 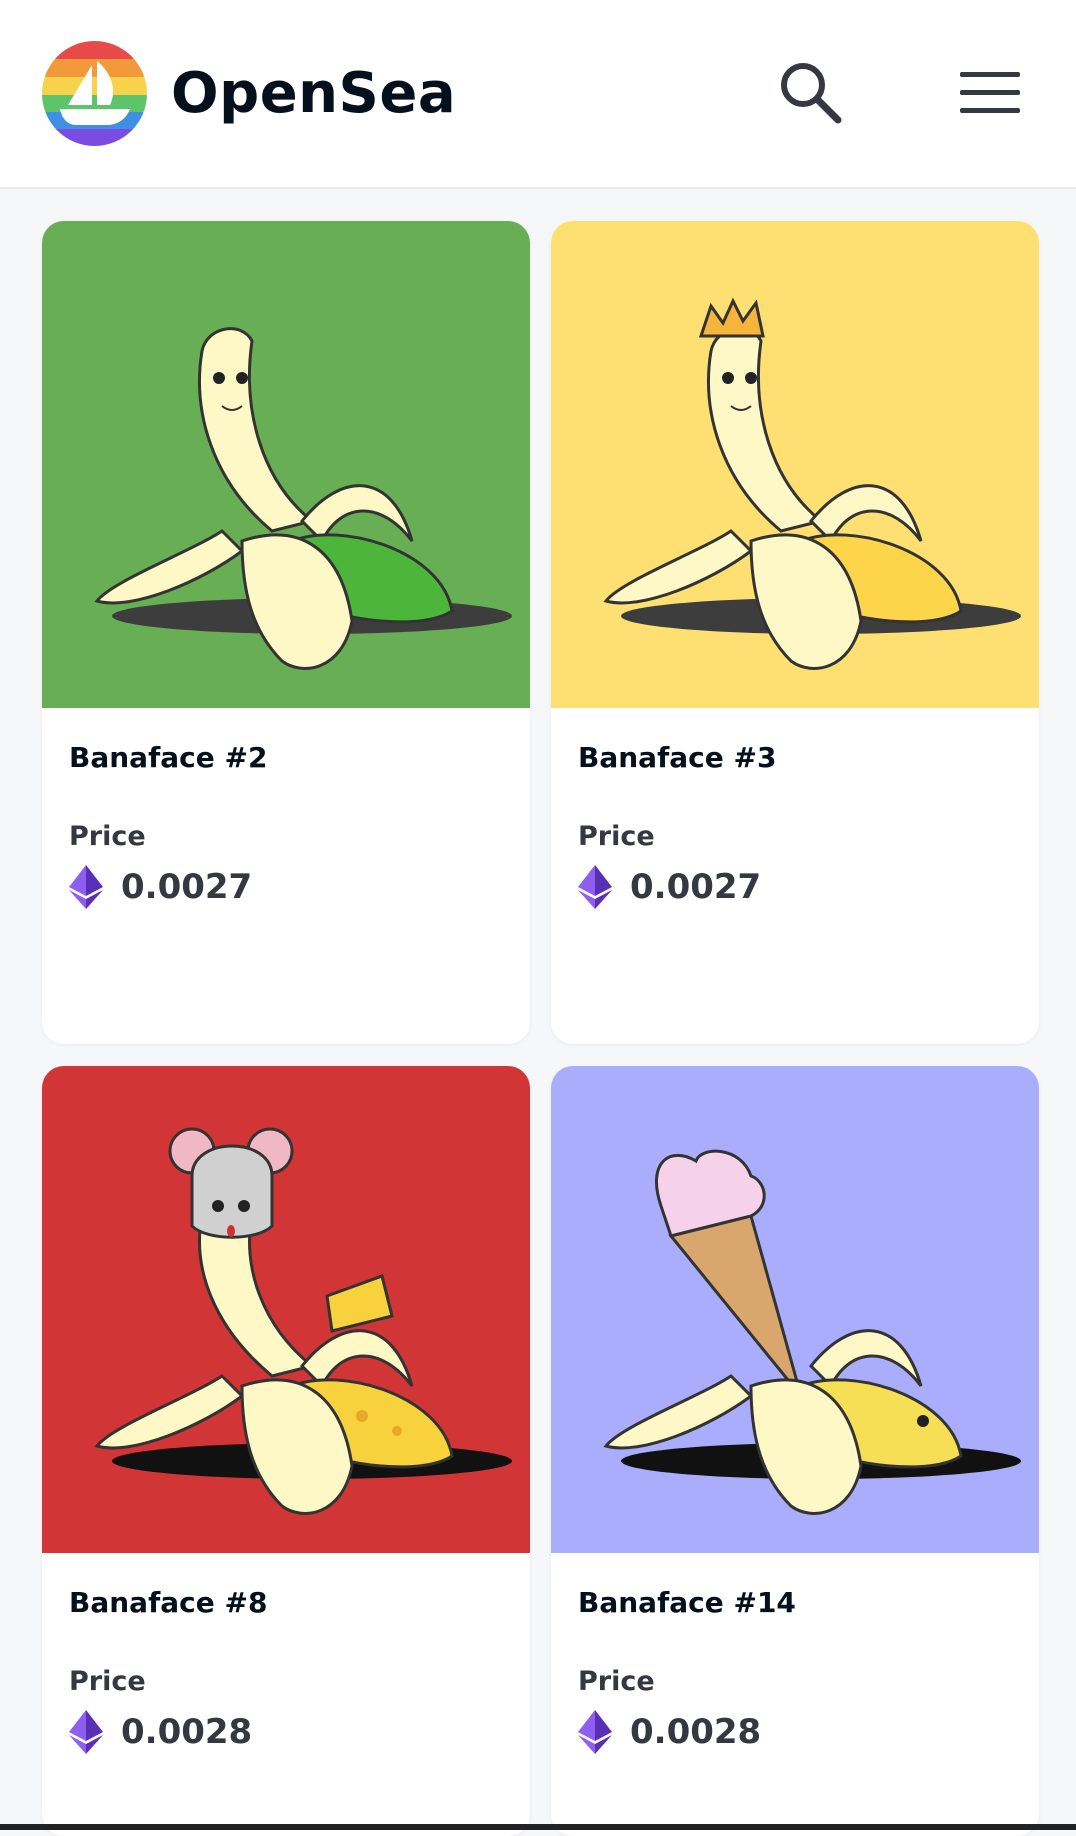 I want to click on brand-name: OpenSea, so click(x=313, y=94).